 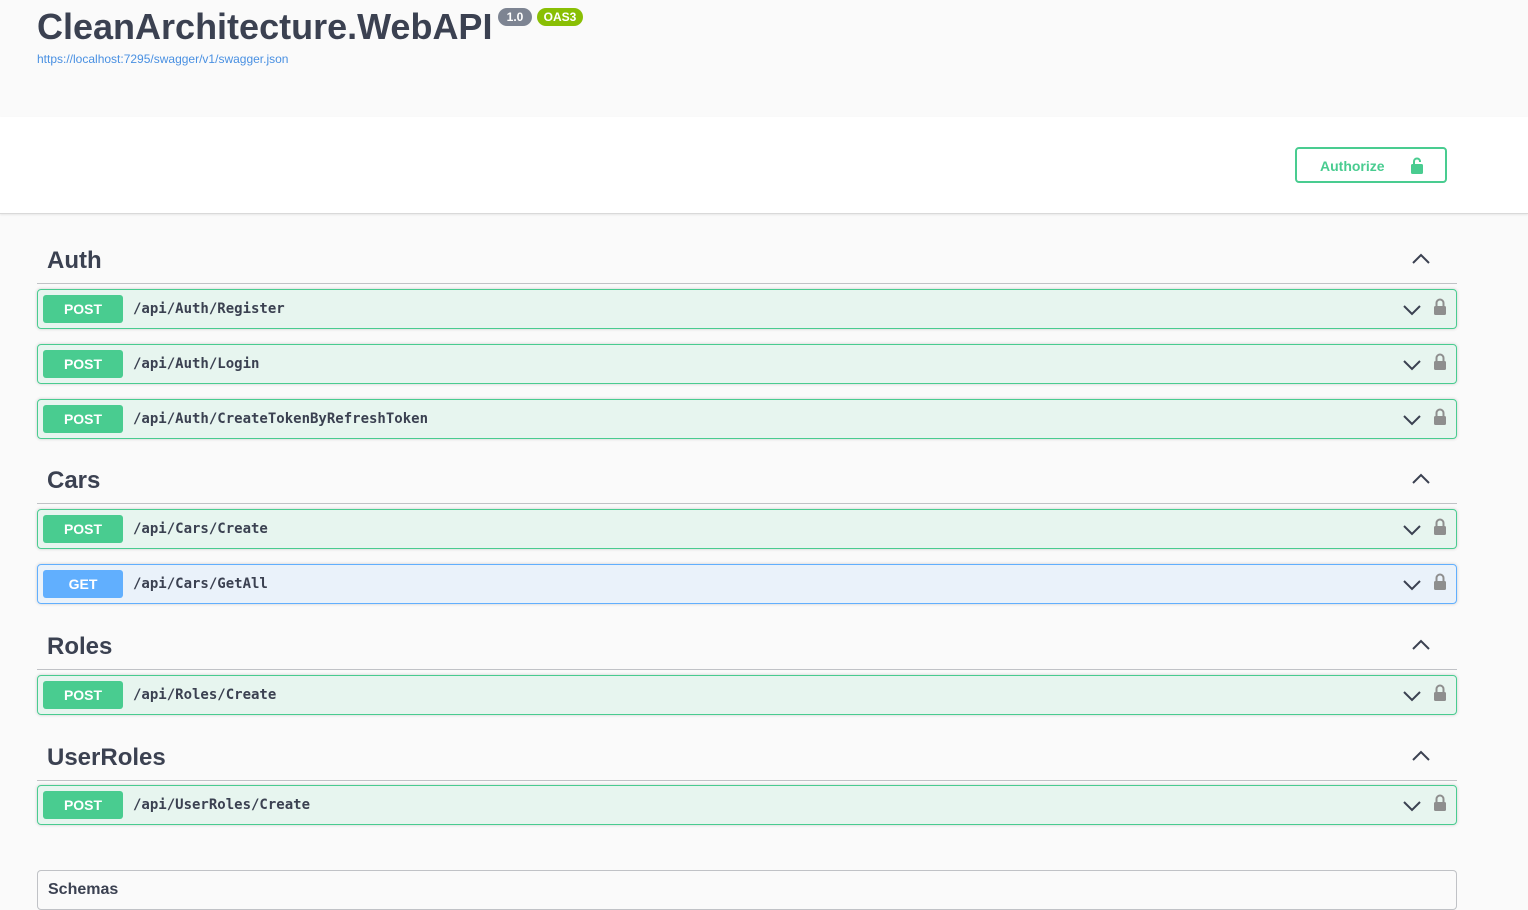 I want to click on tag-userroles-title: UserRoles, so click(x=106, y=757).